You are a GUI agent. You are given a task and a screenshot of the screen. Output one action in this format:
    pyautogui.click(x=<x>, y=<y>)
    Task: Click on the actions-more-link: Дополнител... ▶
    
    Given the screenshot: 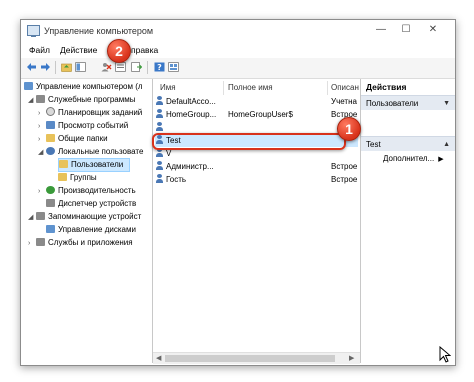 What is the action you would take?
    pyautogui.click(x=413, y=158)
    